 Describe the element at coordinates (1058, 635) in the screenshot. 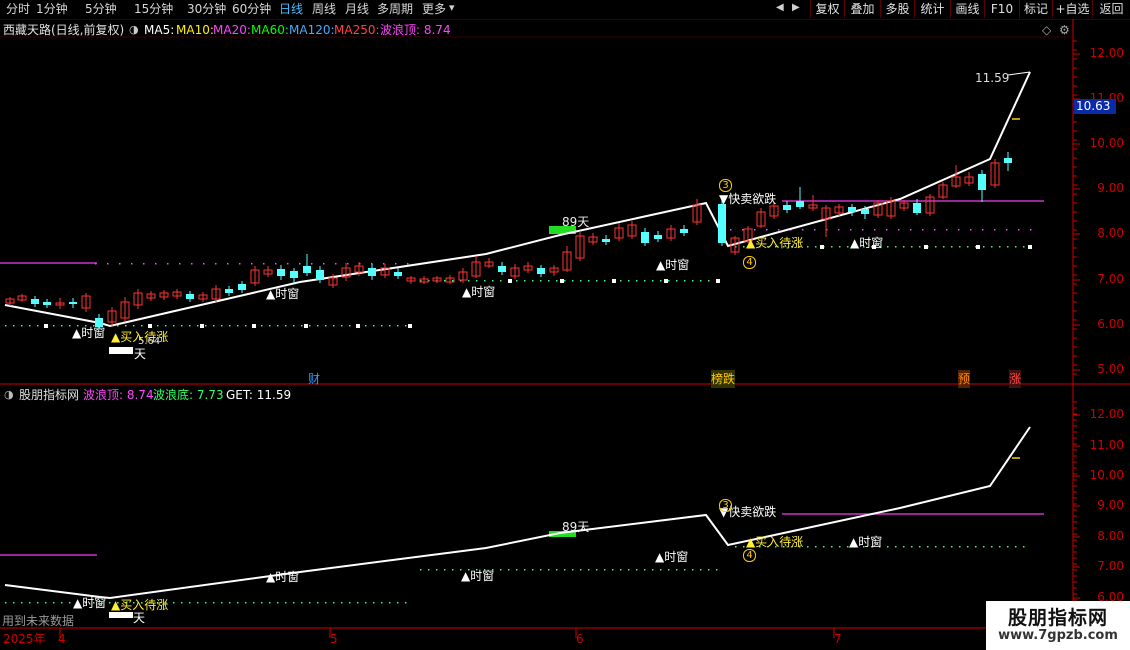

I see `watermark-url: www.7gpzb.com` at that location.